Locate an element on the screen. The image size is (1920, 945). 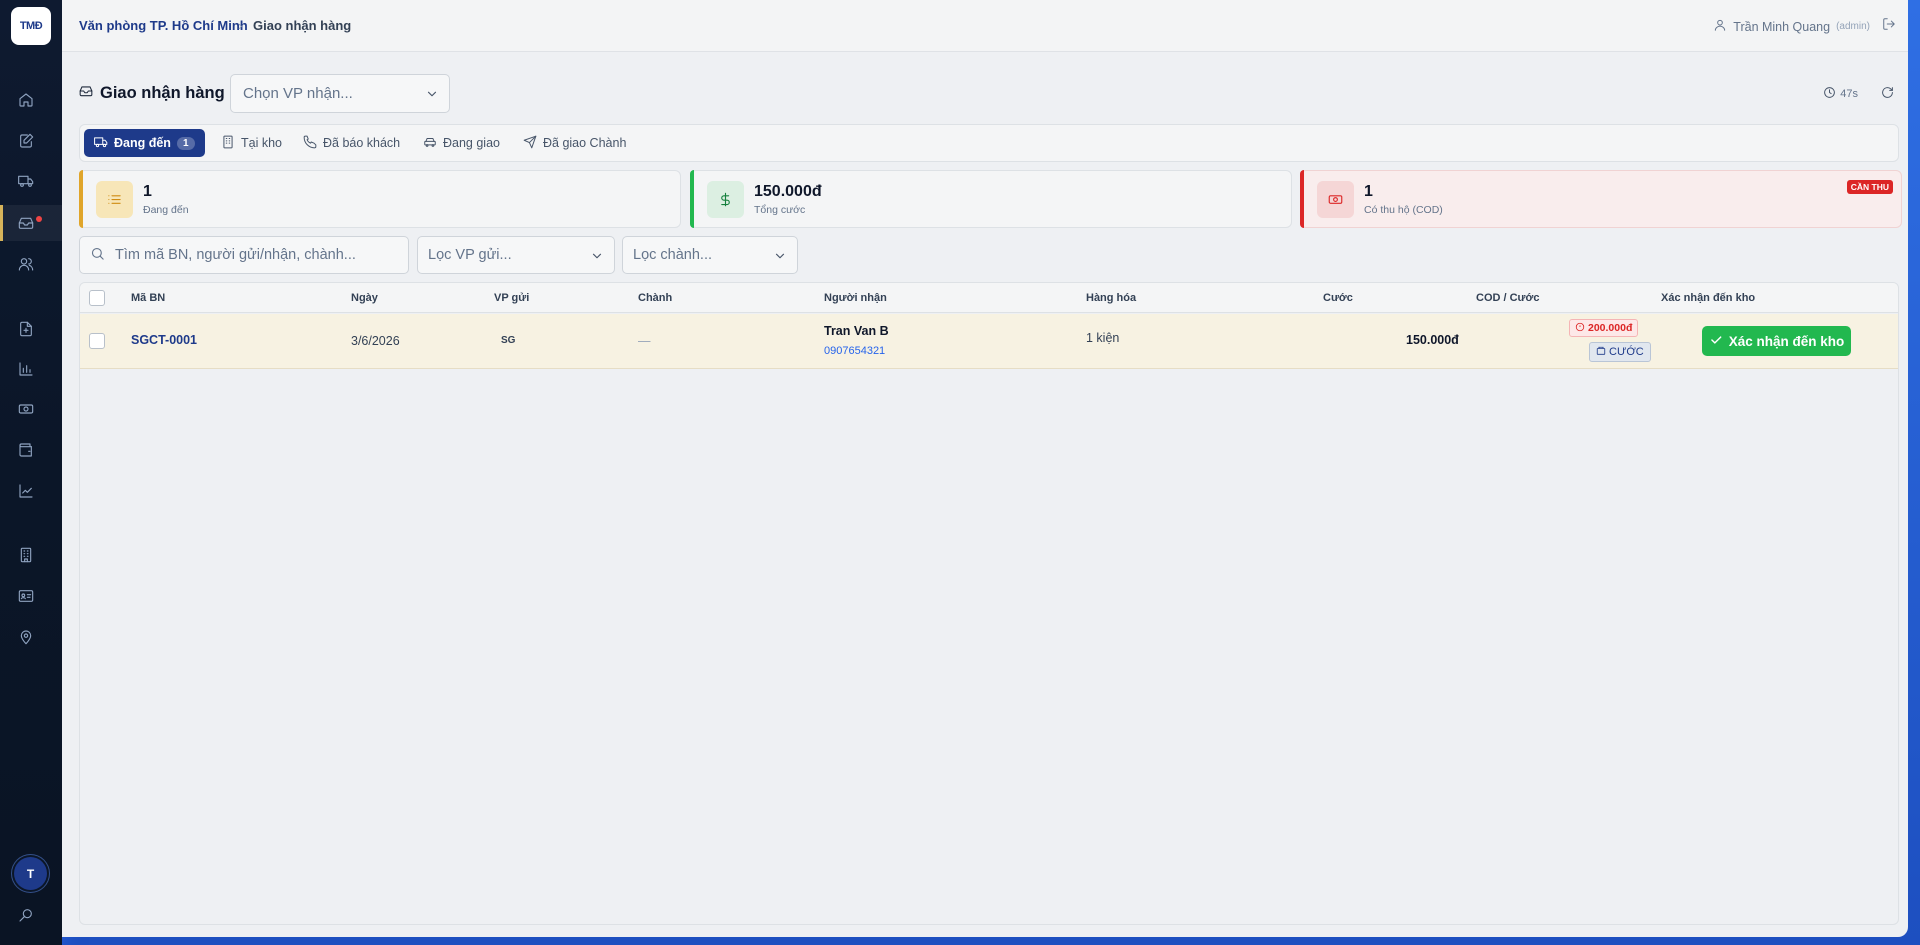
column-header: VP gửi is located at coordinates (511, 298).